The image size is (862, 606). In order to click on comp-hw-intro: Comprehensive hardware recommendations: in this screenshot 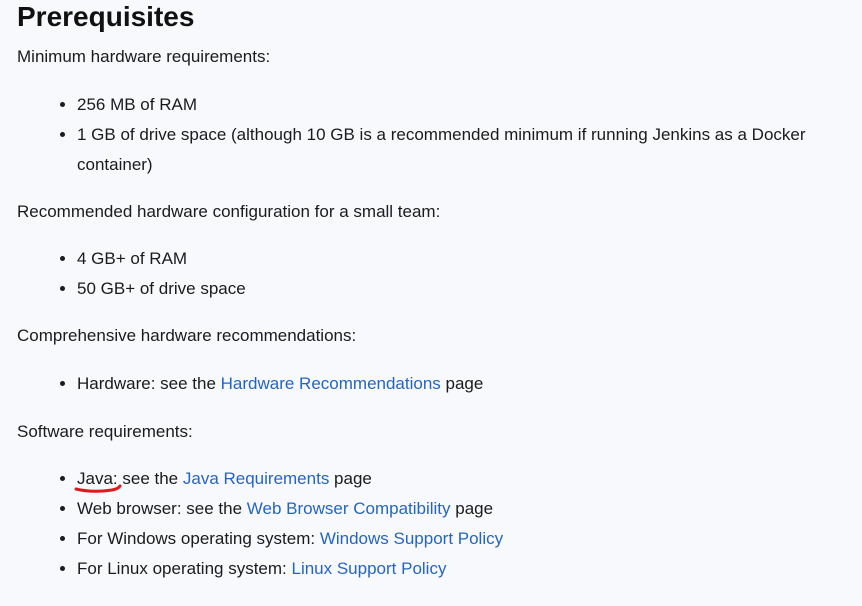, I will do `click(187, 335)`.